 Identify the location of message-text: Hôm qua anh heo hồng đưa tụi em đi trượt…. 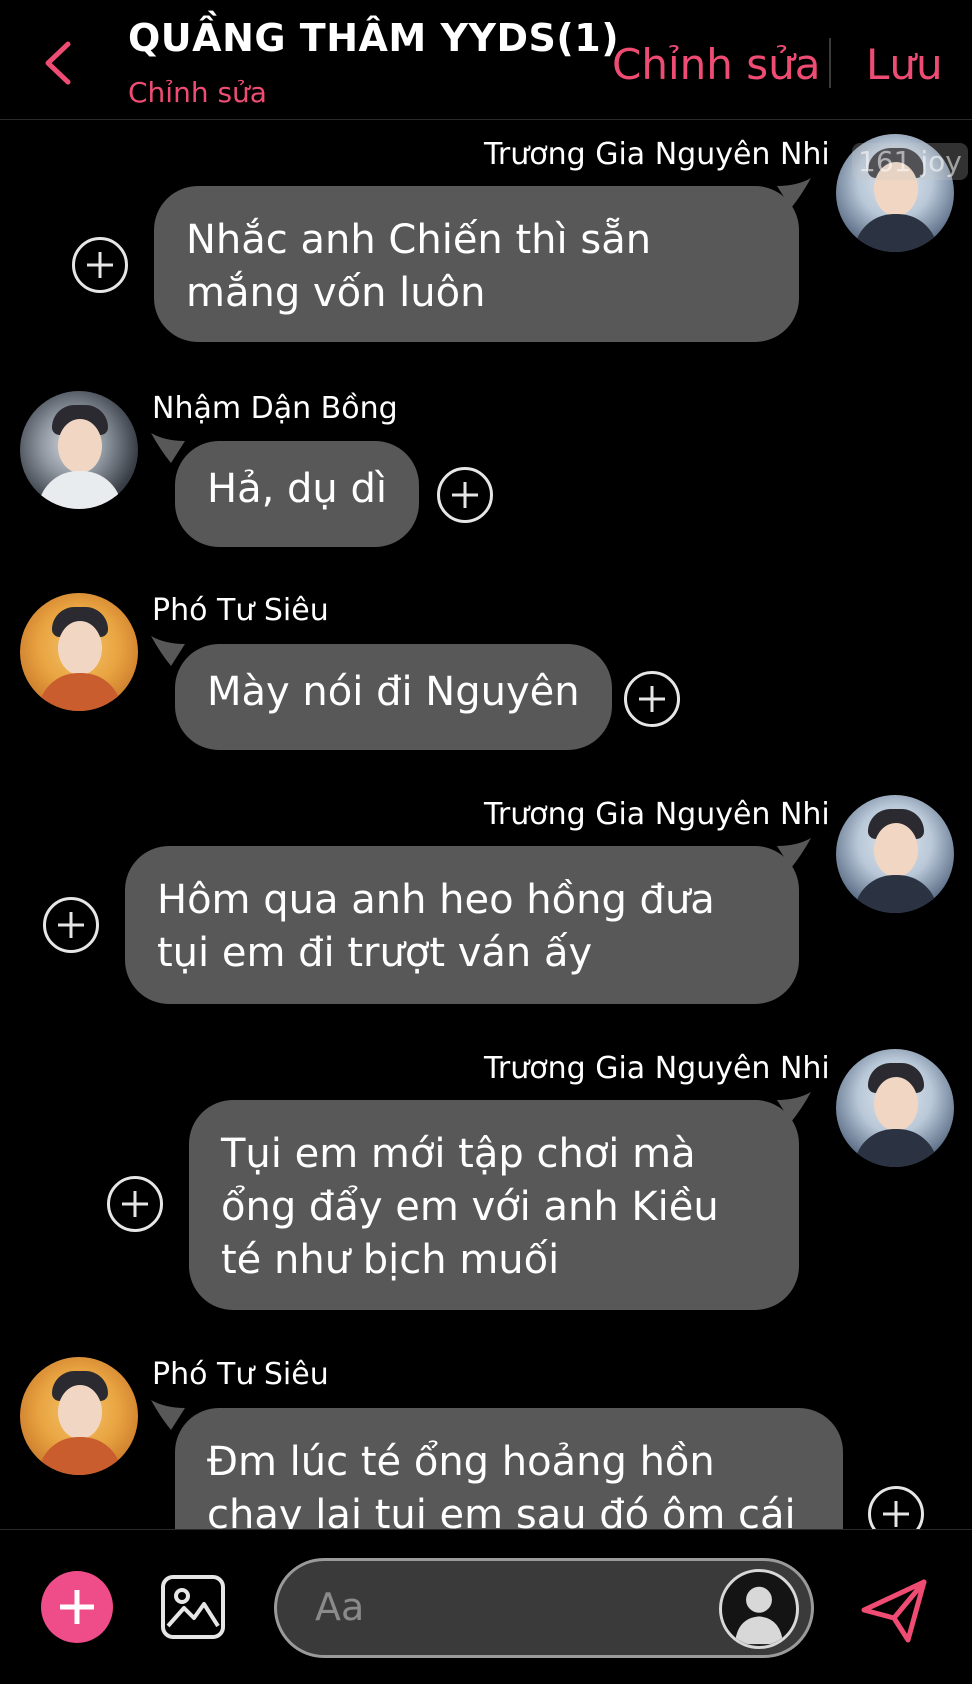
(436, 926).